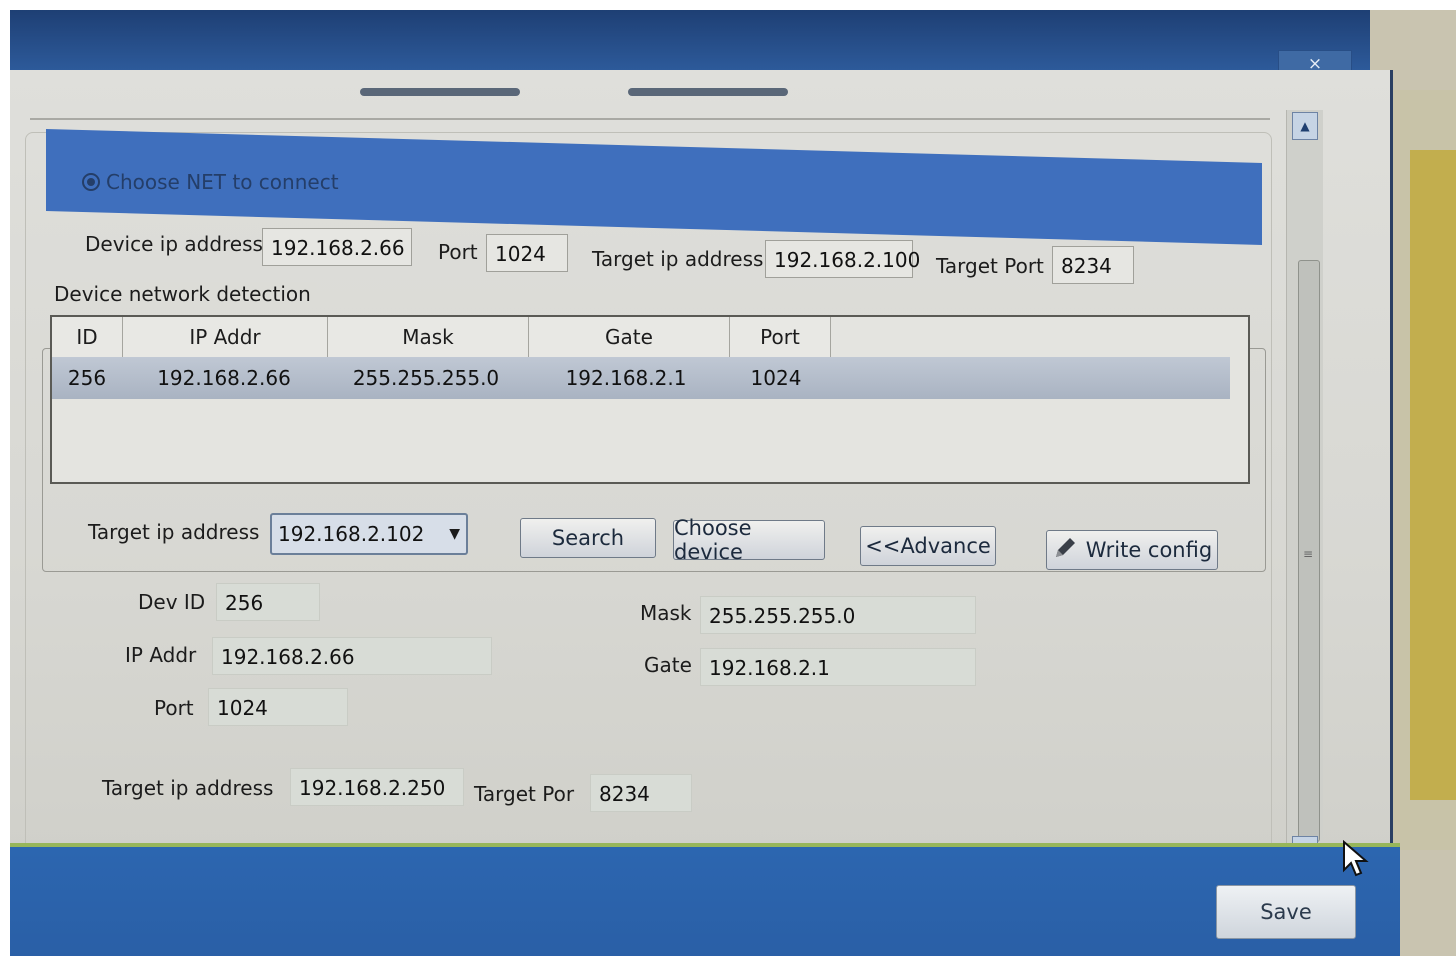  I want to click on save-button: Save, so click(1286, 912).